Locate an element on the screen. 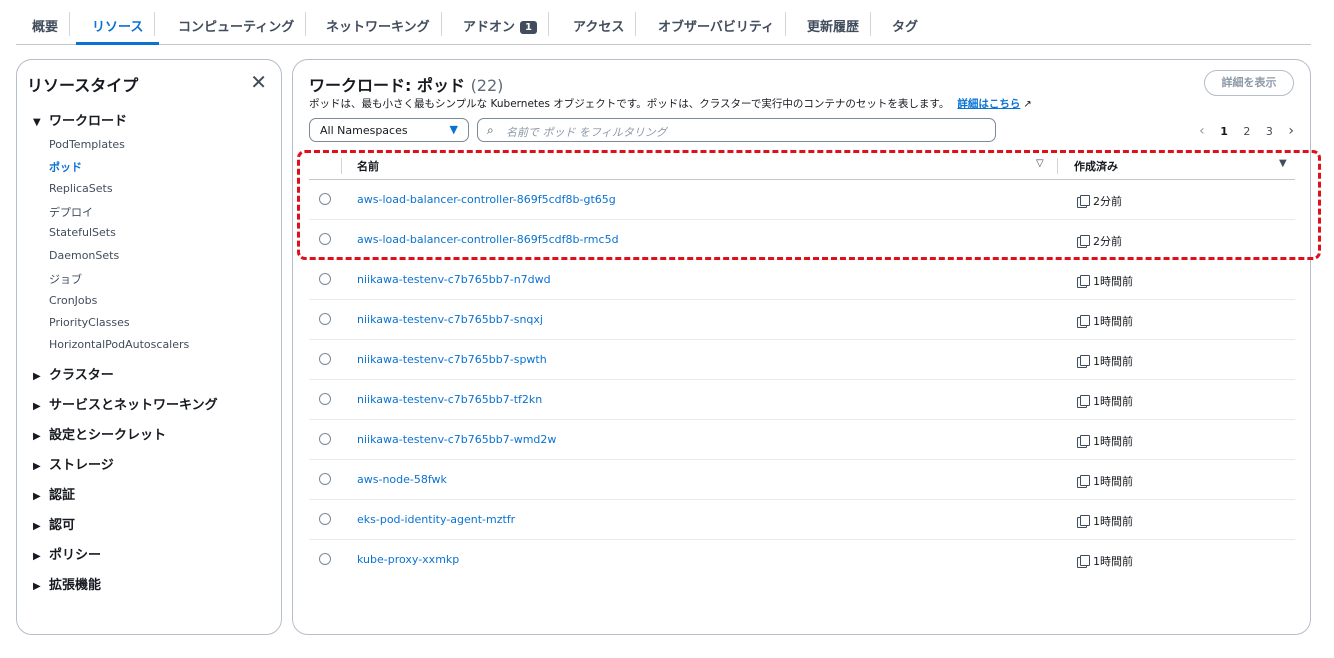 This screenshot has height=658, width=1334. sidebar-section-config-secrets: ▶ 設定とシークレット is located at coordinates (99, 433).